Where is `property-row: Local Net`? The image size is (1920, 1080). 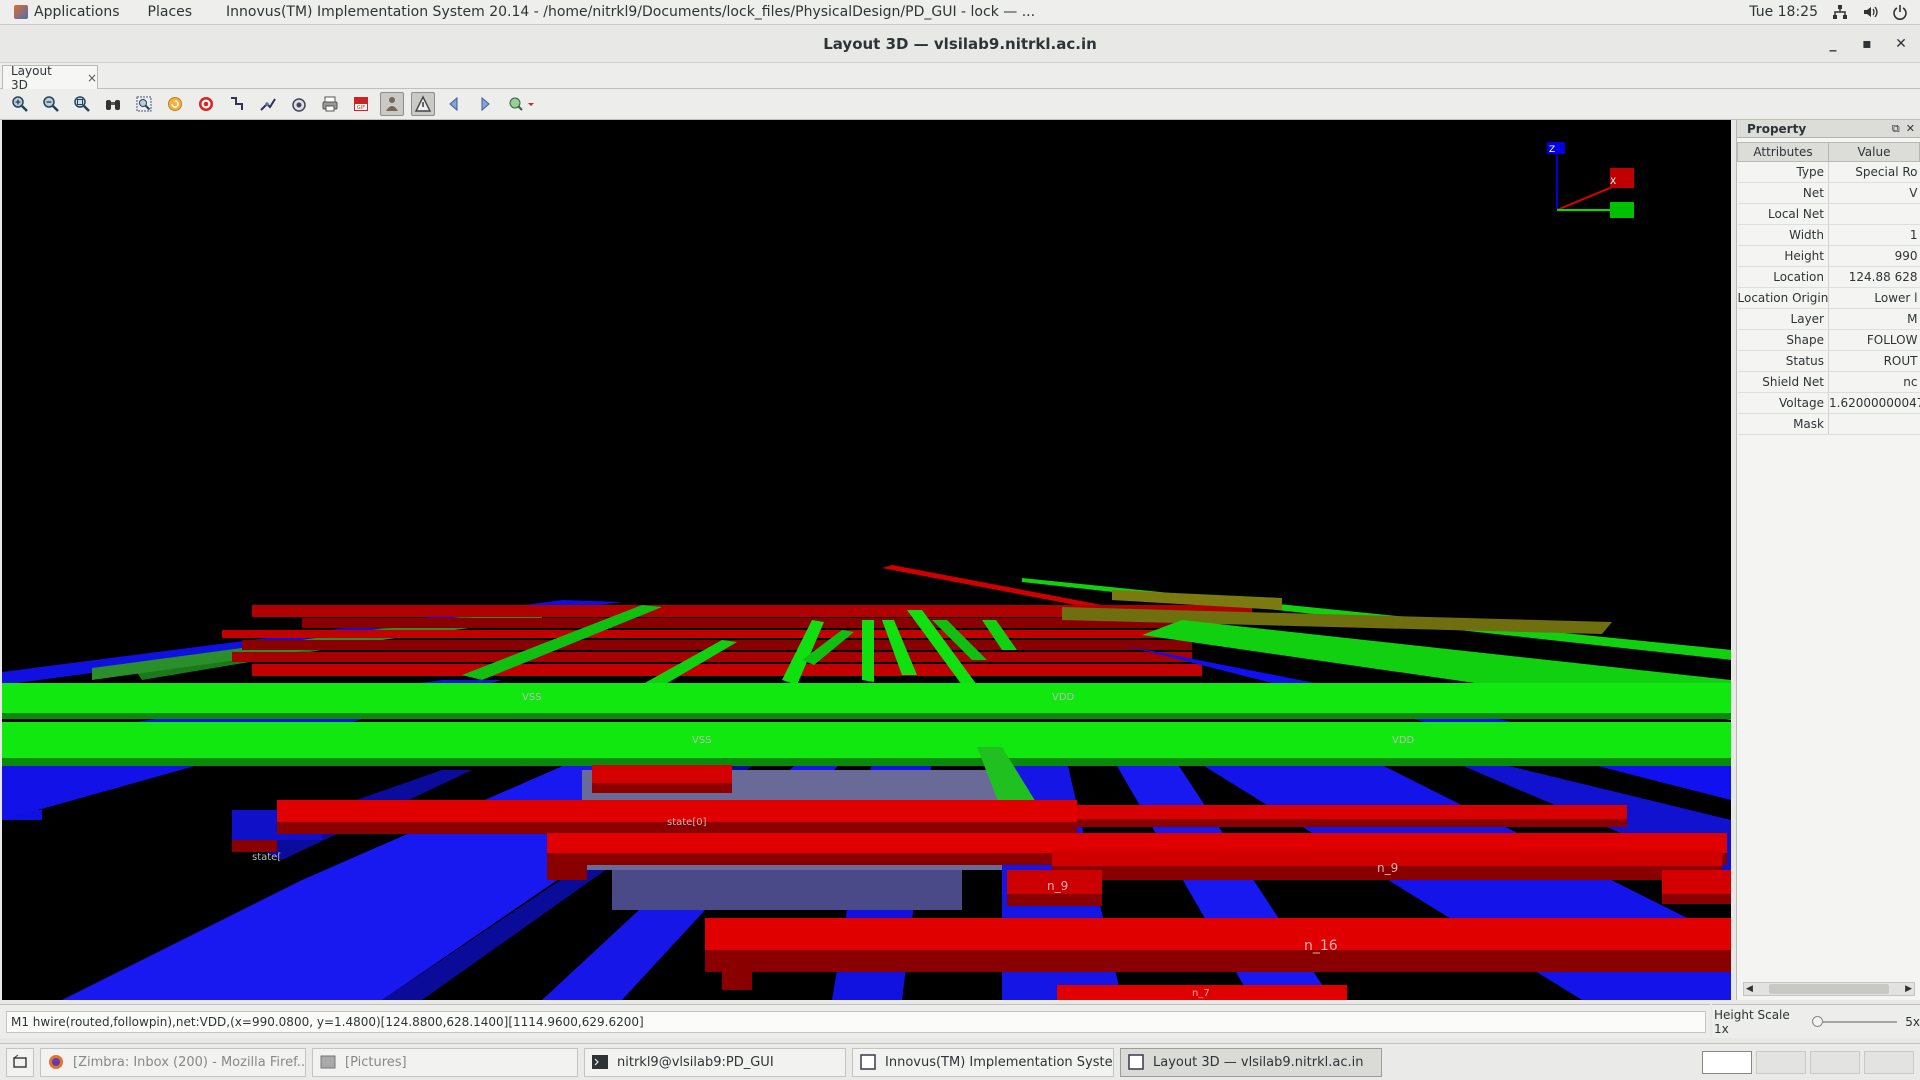
property-row: Local Net is located at coordinates (1828, 214).